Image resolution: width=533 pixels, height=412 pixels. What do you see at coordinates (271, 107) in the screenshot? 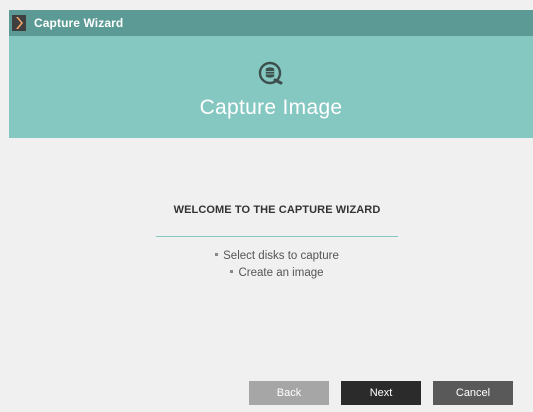
I see `page-title: Capture Image` at bounding box center [271, 107].